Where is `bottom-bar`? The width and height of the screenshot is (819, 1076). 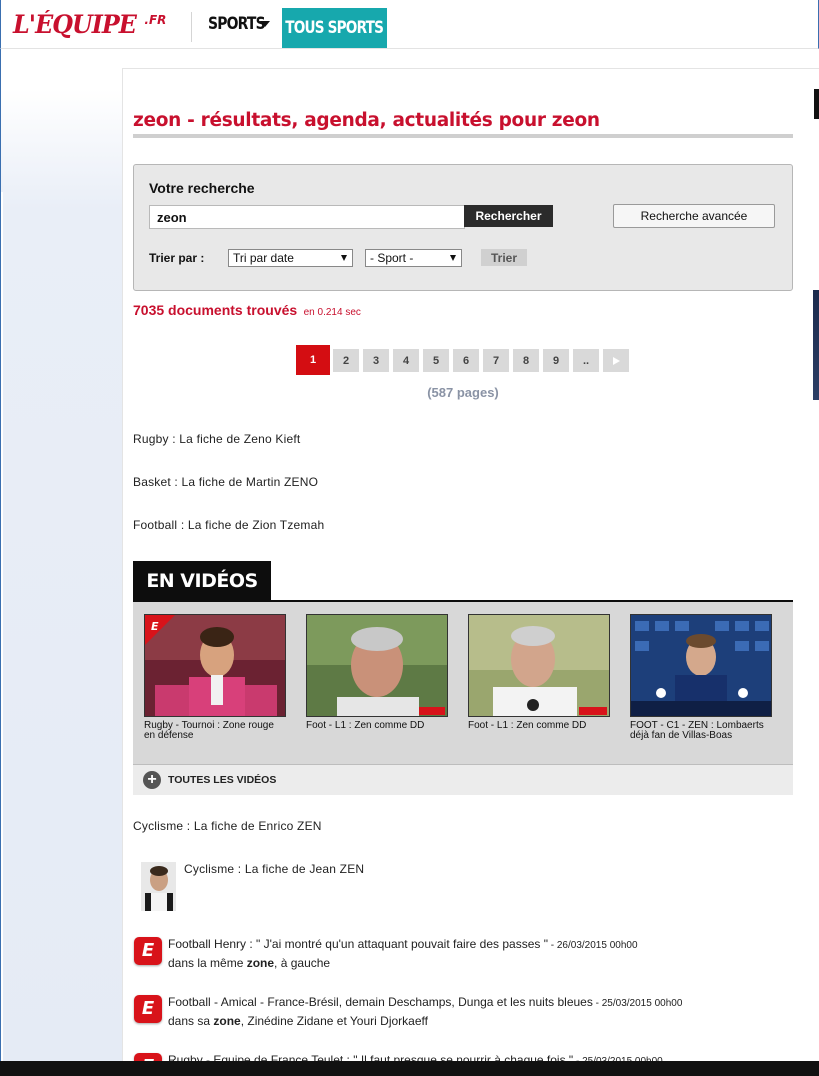 bottom-bar is located at coordinates (409, 1068).